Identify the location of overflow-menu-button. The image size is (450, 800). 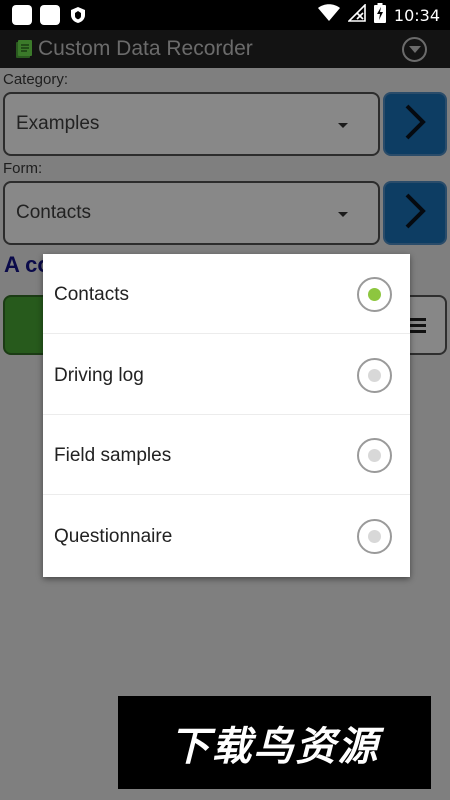
(414, 49).